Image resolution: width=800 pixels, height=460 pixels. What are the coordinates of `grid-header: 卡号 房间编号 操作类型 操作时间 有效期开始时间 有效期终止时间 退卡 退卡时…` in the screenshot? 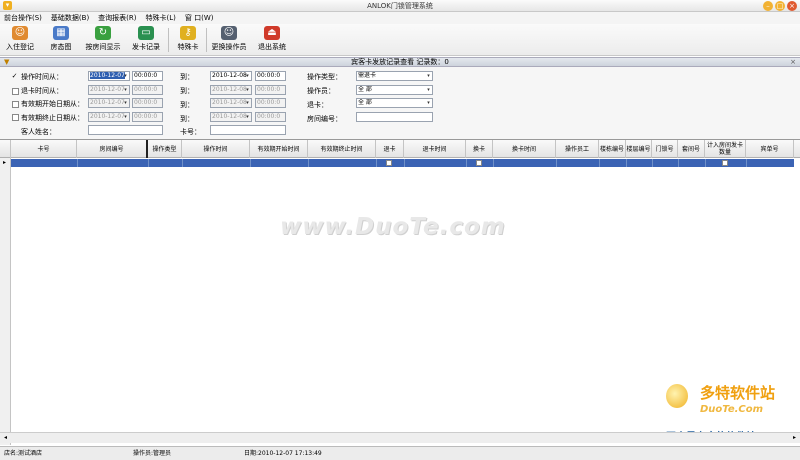 It's located at (400, 149).